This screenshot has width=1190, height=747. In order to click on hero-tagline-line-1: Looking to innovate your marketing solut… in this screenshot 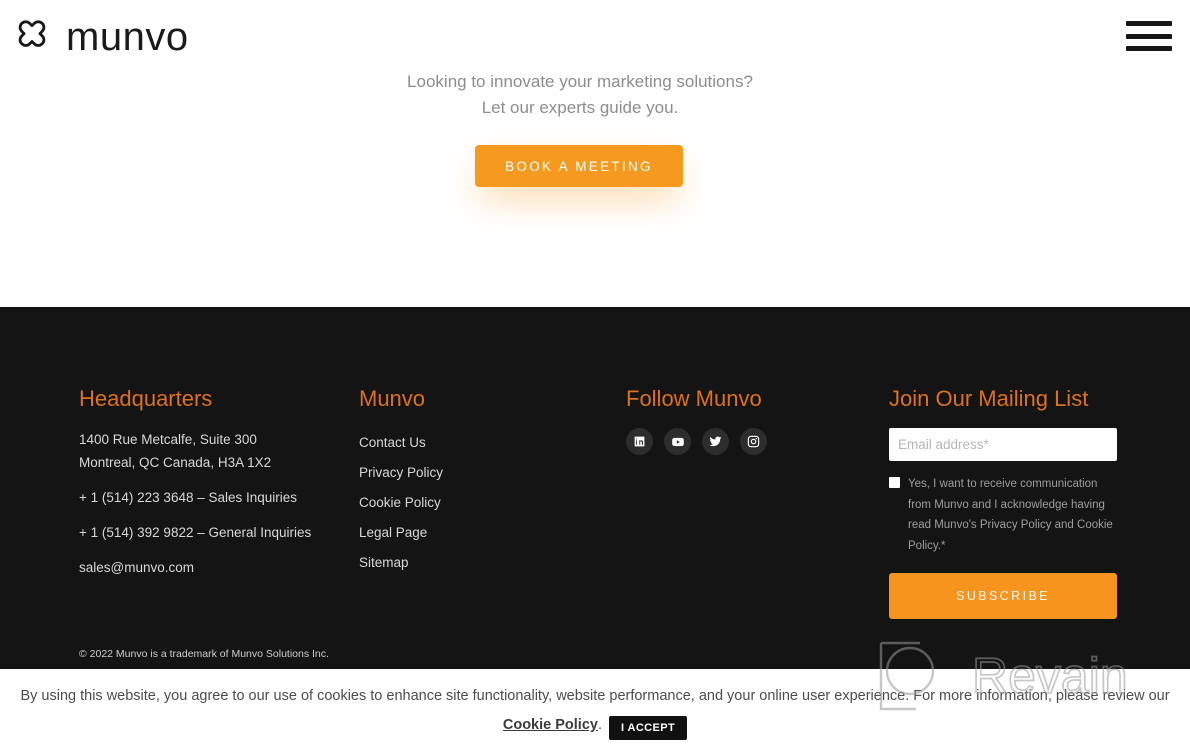, I will do `click(580, 81)`.